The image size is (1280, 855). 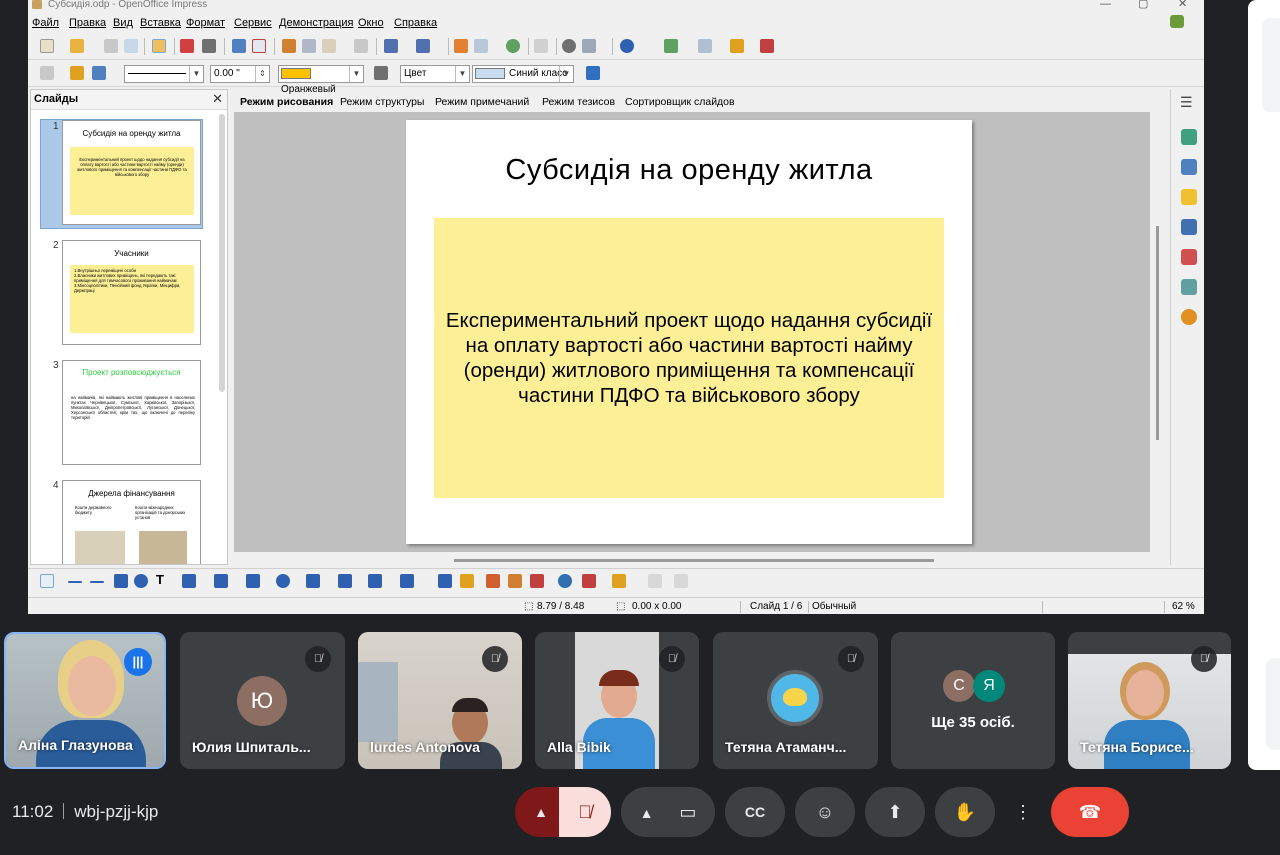 What do you see at coordinates (321, 80) in the screenshot?
I see `line-color-select: Оранжевый ▼` at bounding box center [321, 80].